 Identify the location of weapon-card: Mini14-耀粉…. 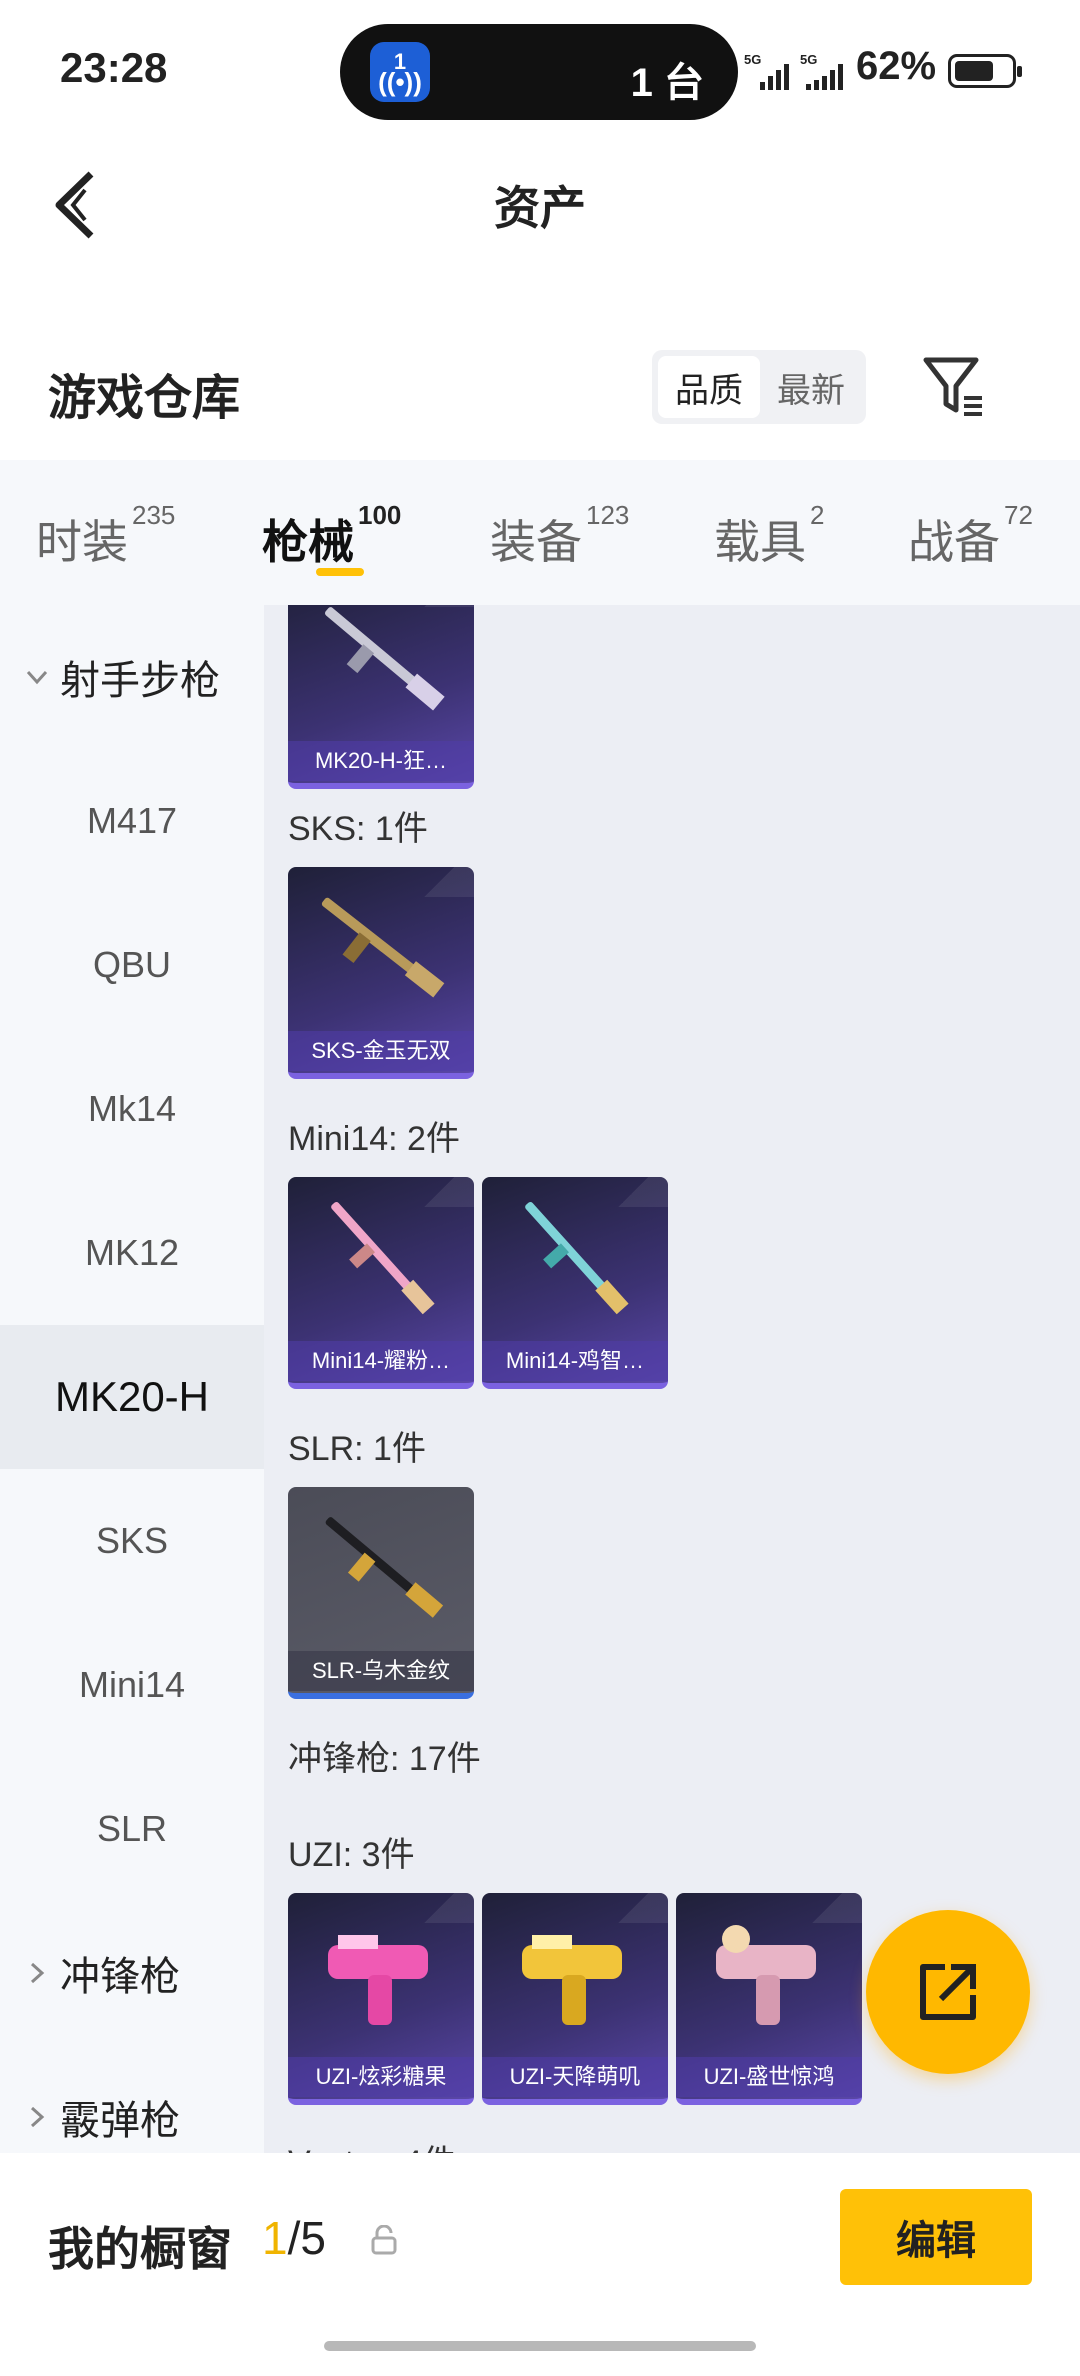
(381, 1283).